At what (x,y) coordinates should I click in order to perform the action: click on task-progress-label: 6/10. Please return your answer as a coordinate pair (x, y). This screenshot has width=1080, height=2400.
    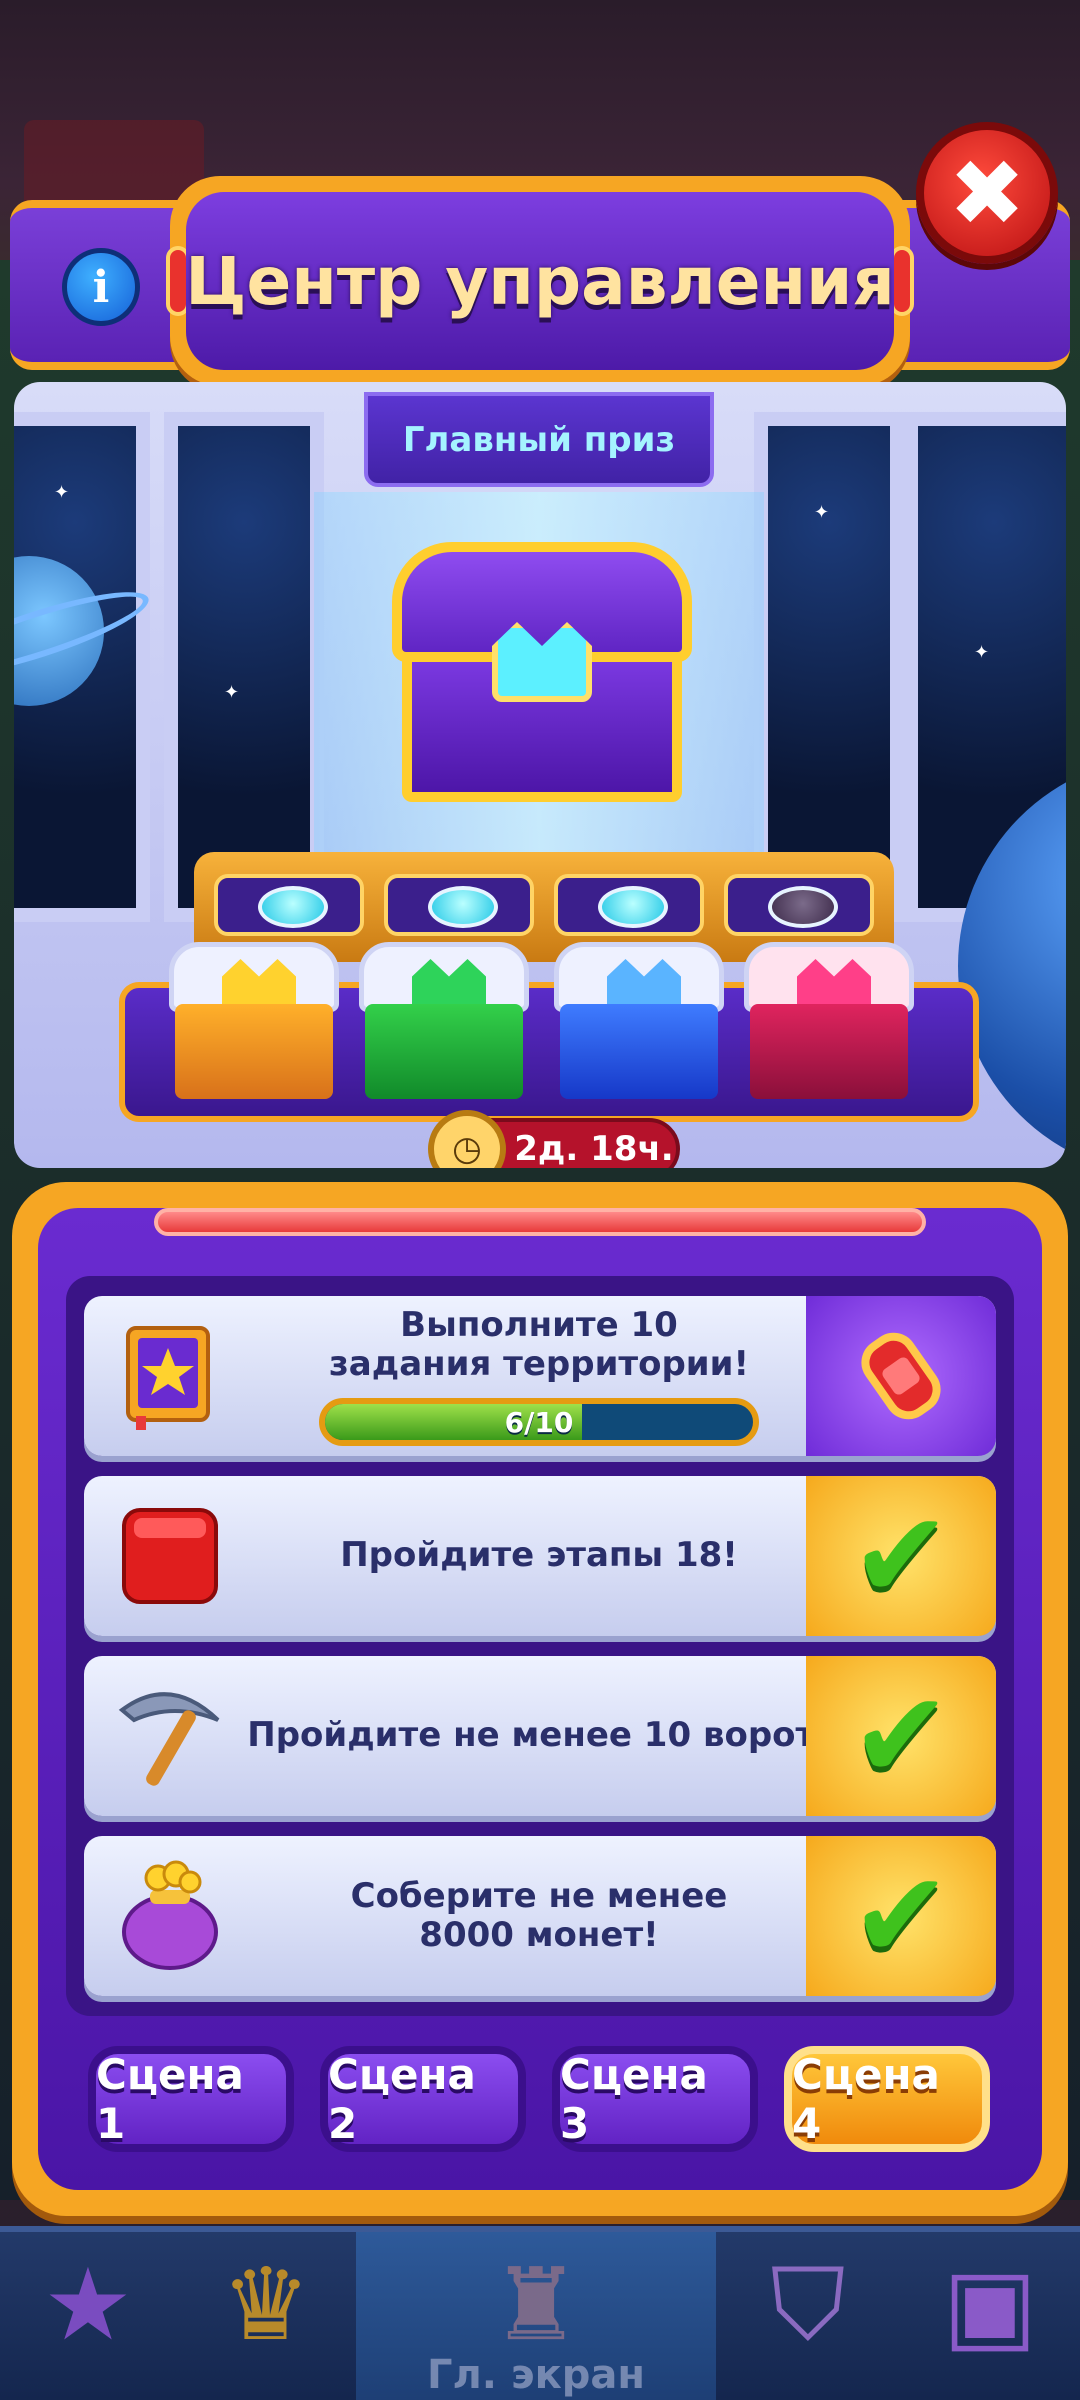
    Looking at the image, I should click on (539, 1422).